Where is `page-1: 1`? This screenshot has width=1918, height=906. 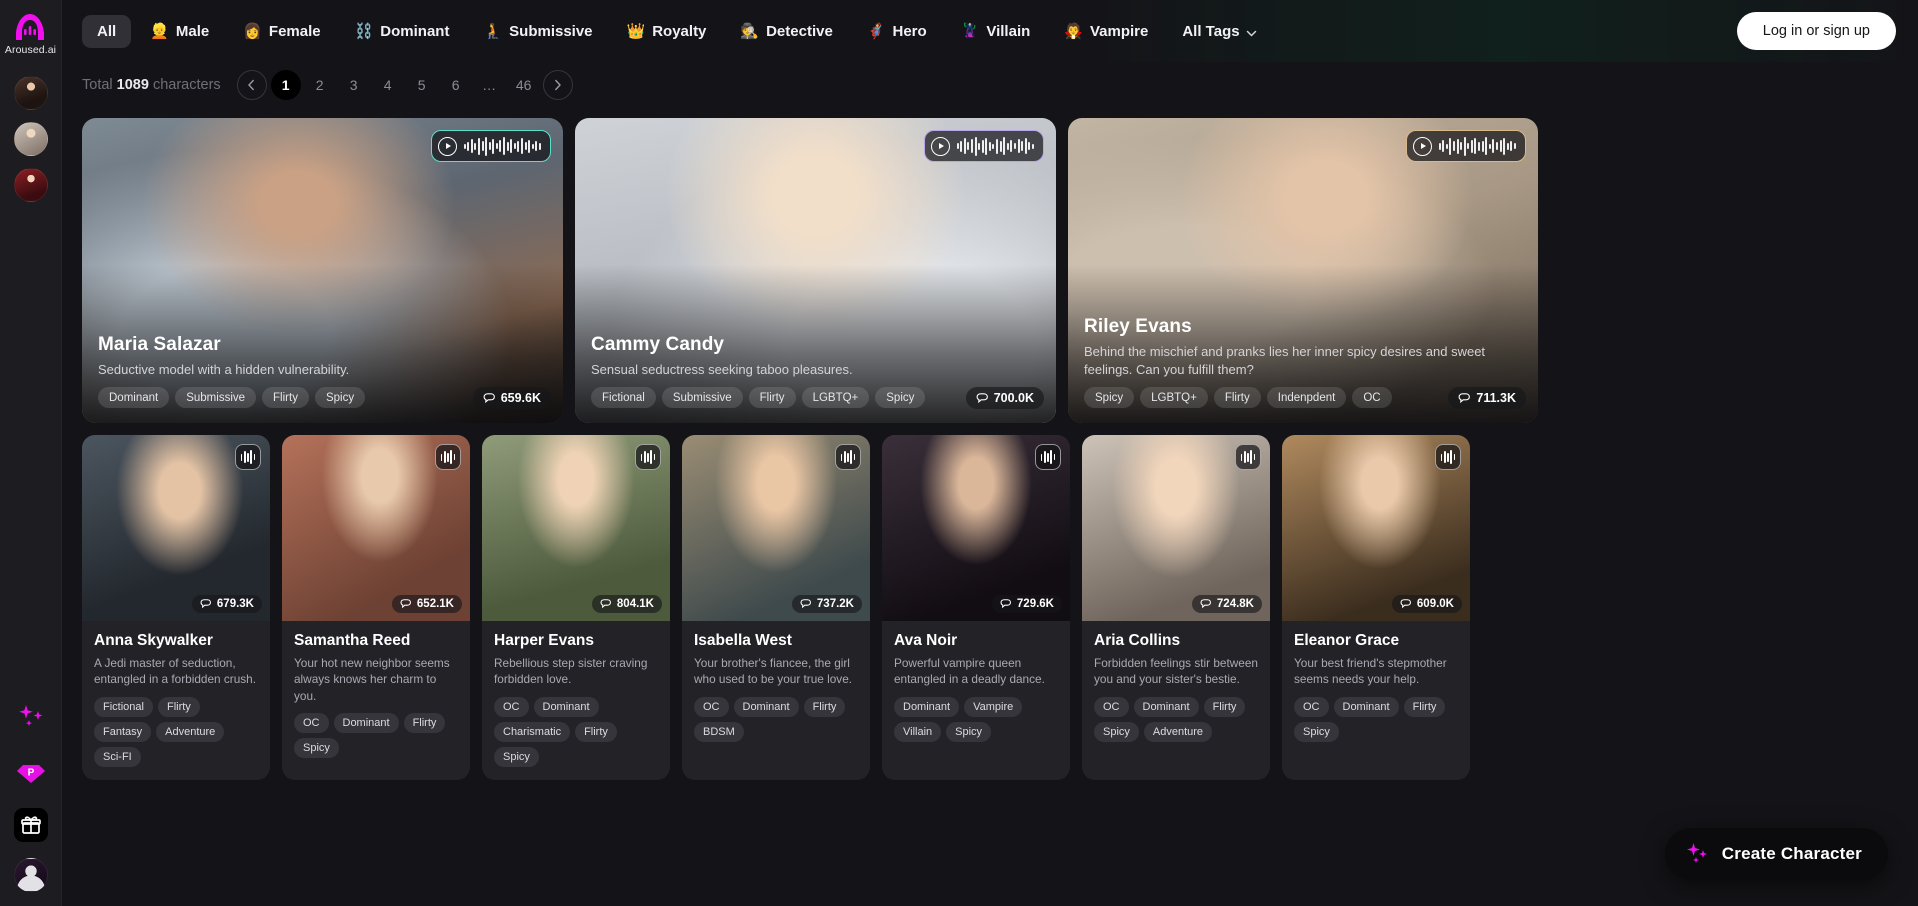
page-1: 1 is located at coordinates (285, 85).